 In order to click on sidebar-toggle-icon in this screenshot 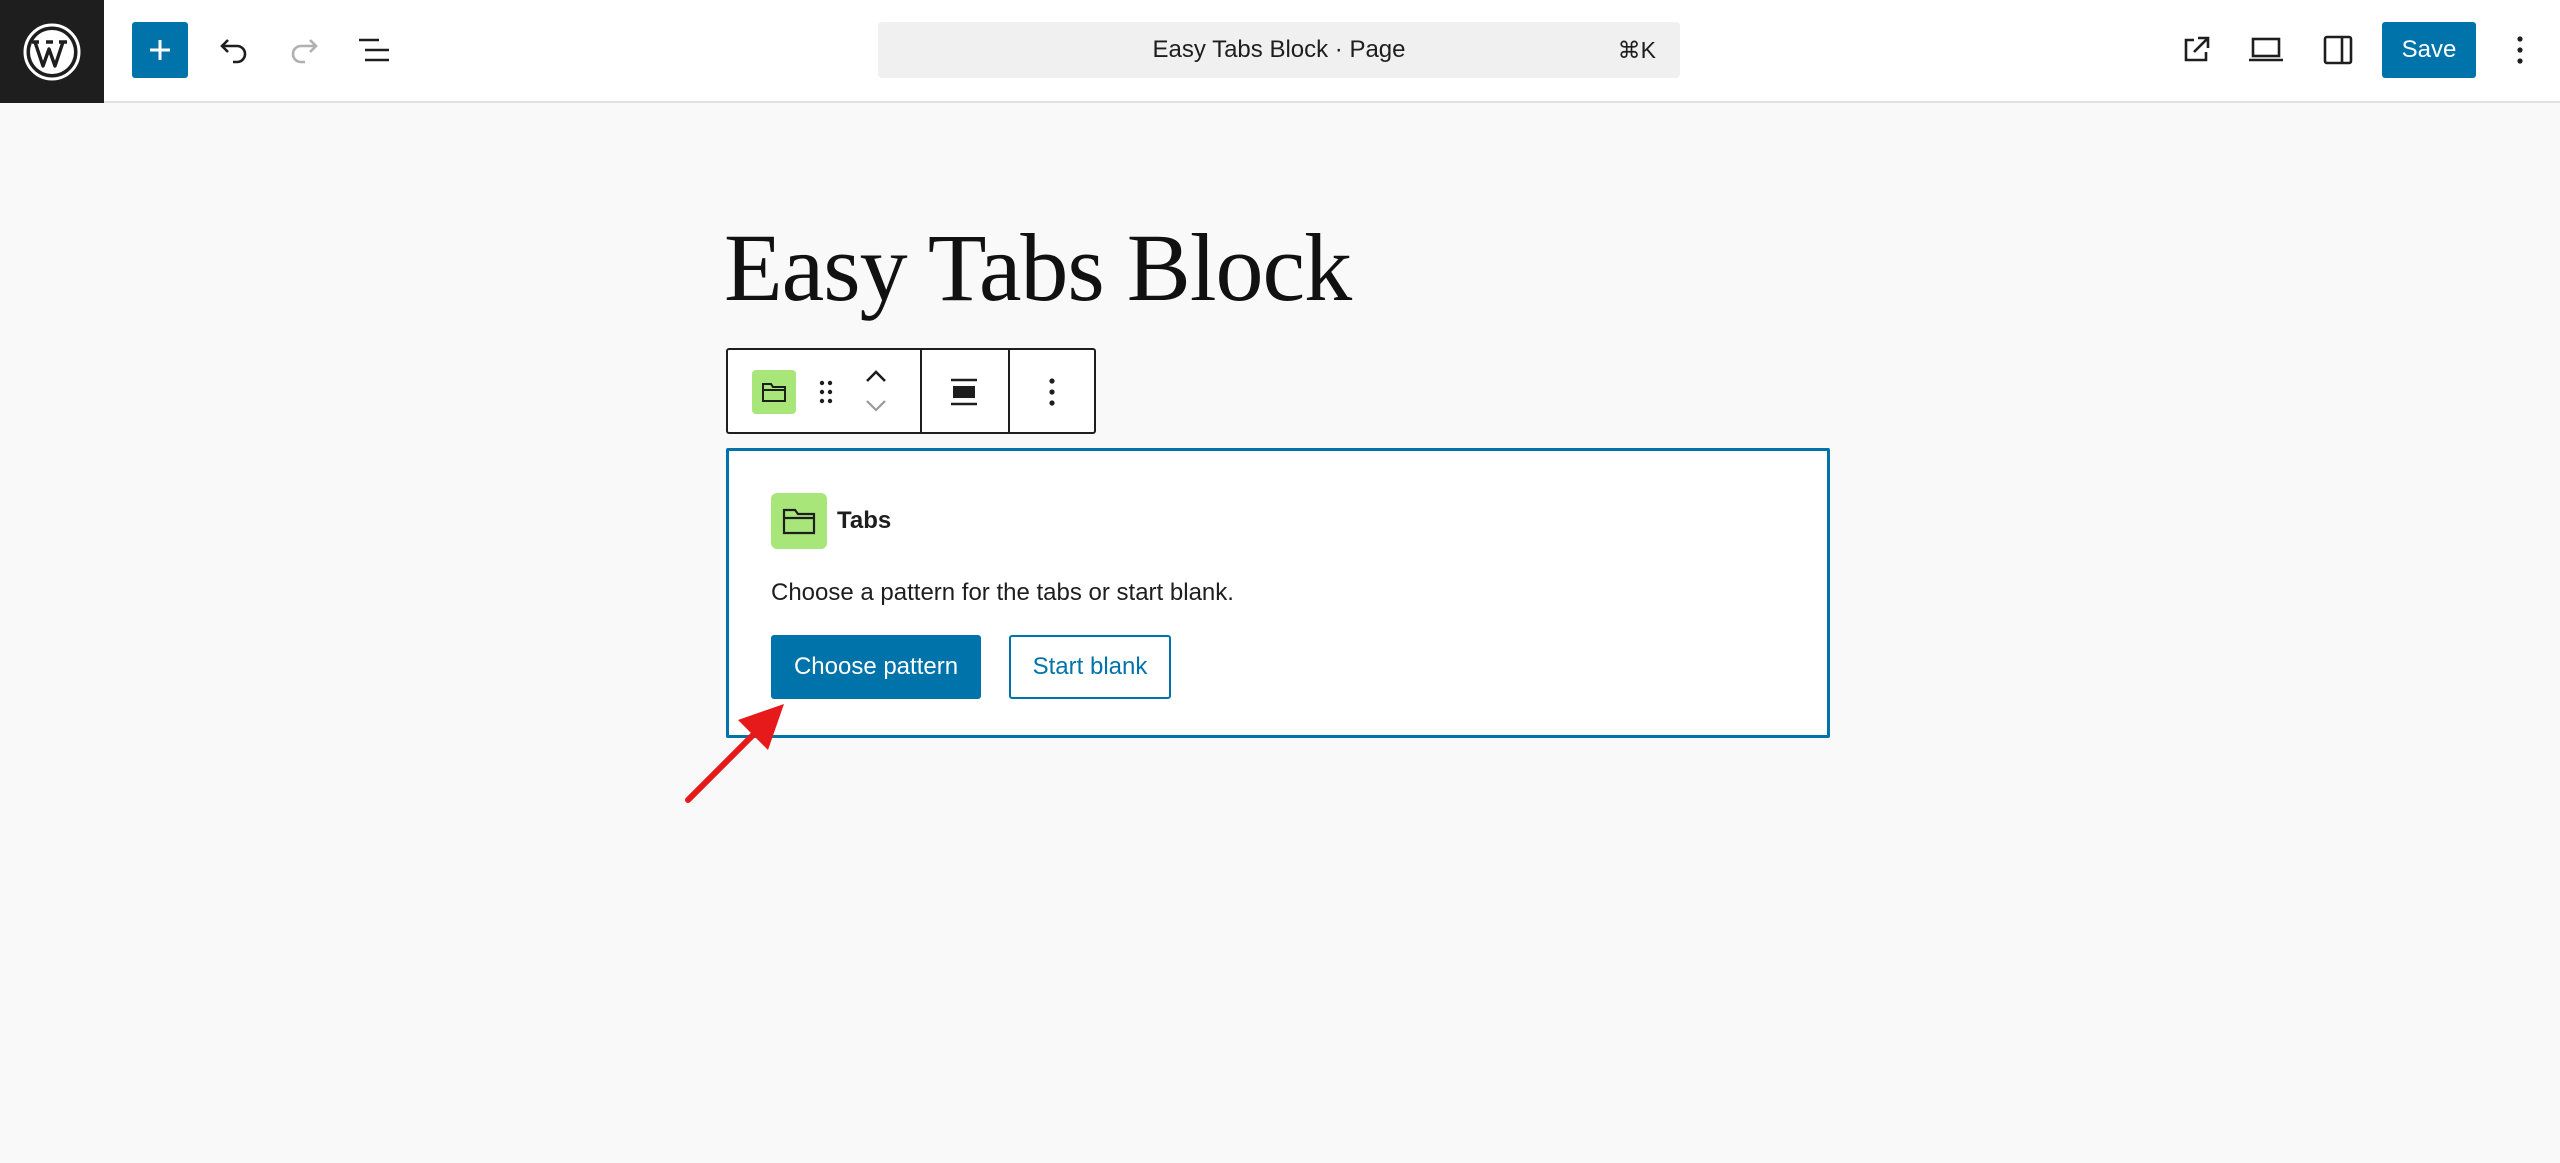, I will do `click(2338, 50)`.